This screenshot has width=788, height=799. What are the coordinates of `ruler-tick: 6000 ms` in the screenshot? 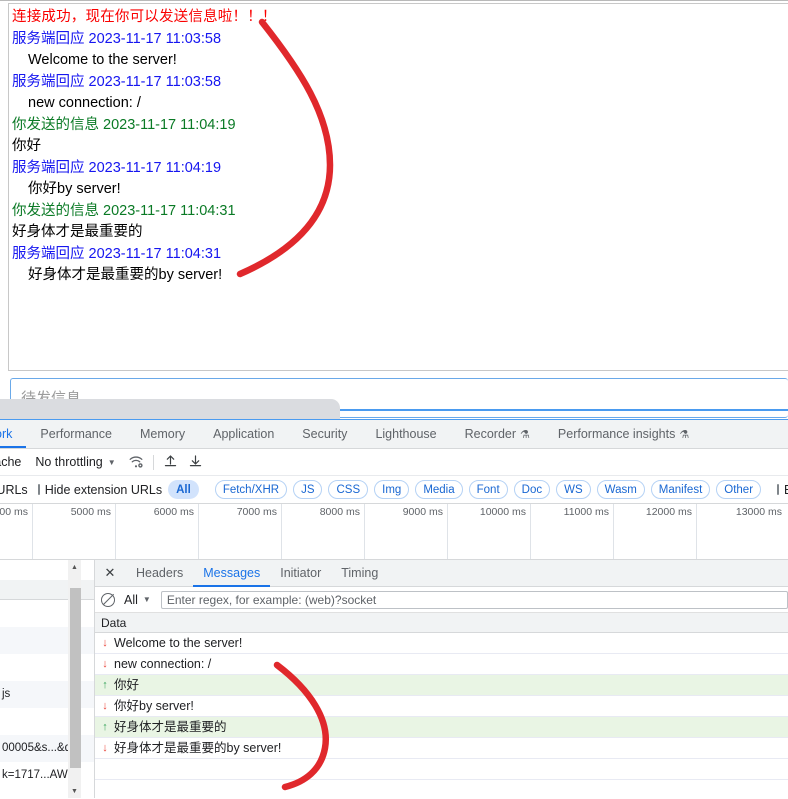 It's located at (156, 531).